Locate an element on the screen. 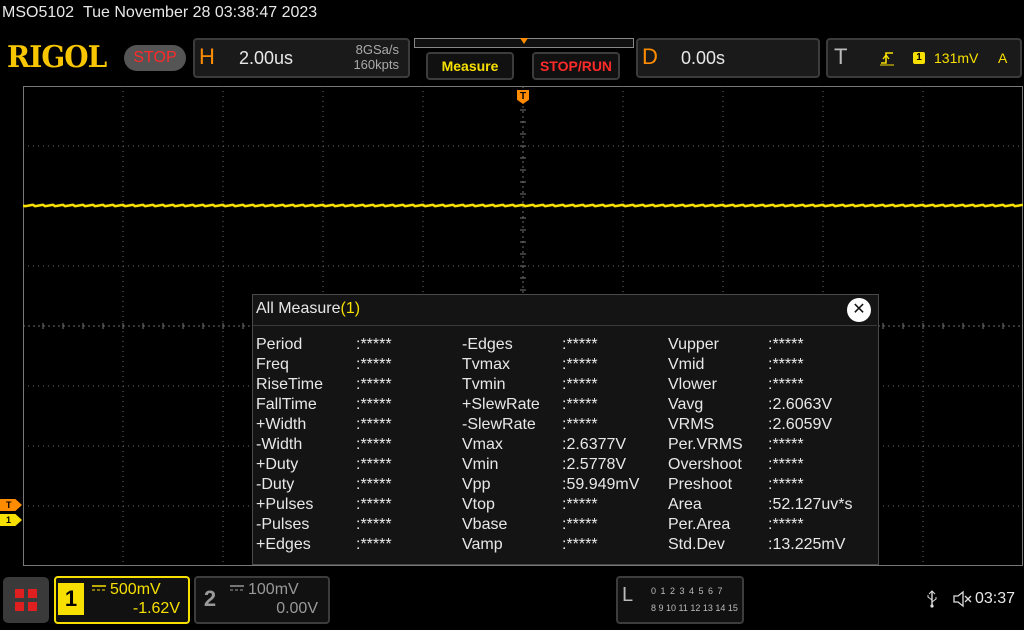 This screenshot has height=630, width=1024. measure-name: Period is located at coordinates (279, 344).